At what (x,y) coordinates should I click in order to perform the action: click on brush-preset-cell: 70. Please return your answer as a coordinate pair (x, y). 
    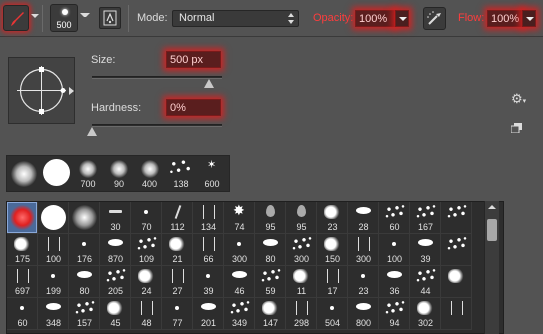
    Looking at the image, I should click on (146, 218).